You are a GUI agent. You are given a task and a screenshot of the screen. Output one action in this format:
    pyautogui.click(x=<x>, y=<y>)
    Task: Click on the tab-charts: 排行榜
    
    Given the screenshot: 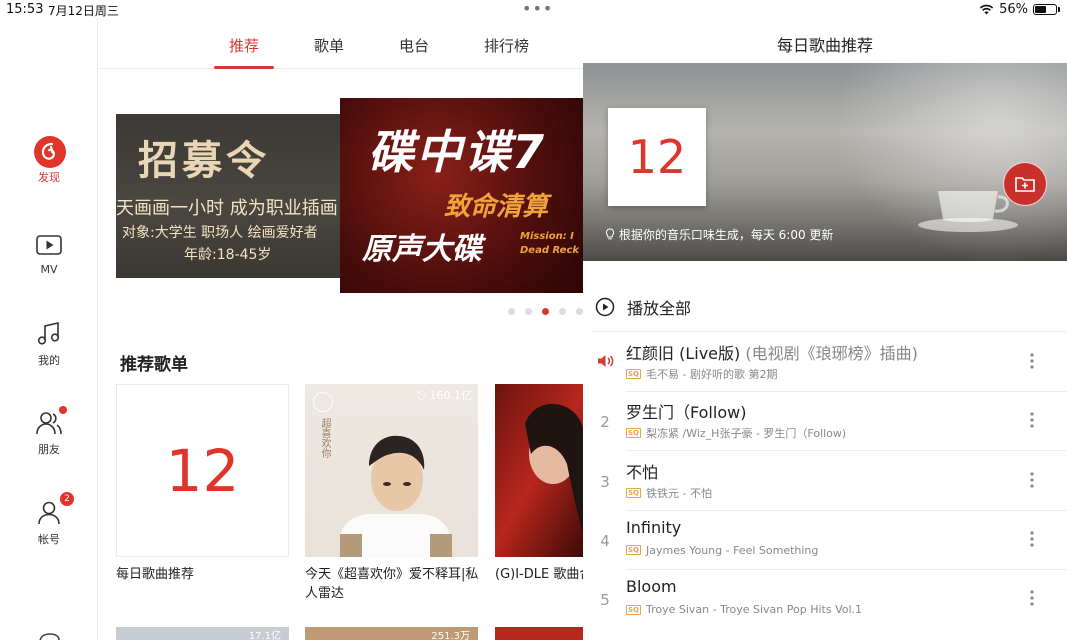 What is the action you would take?
    pyautogui.click(x=506, y=45)
    